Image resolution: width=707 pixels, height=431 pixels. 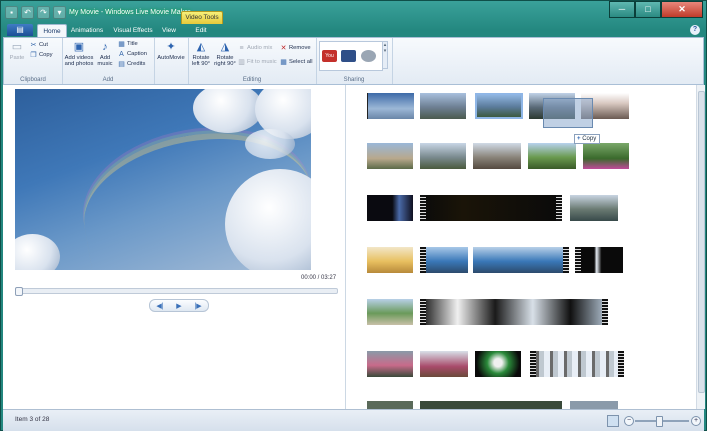 I want to click on seek-handle, so click(x=19, y=291).